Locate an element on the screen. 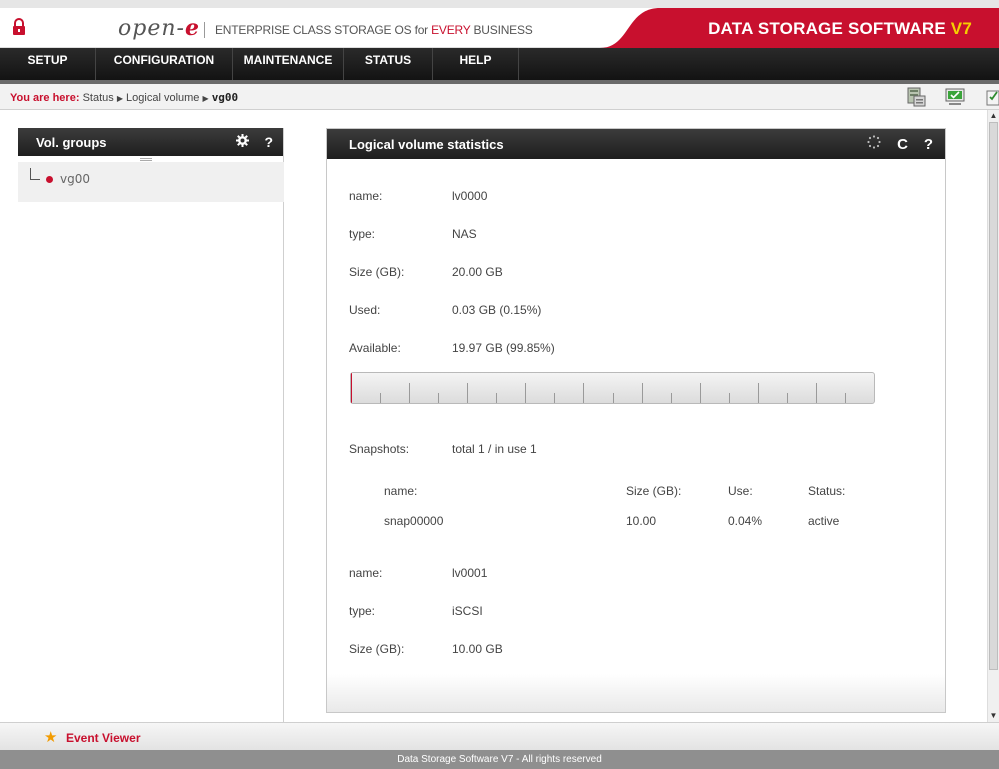 The width and height of the screenshot is (999, 769). snapshot-size: 10.00 is located at coordinates (641, 521).